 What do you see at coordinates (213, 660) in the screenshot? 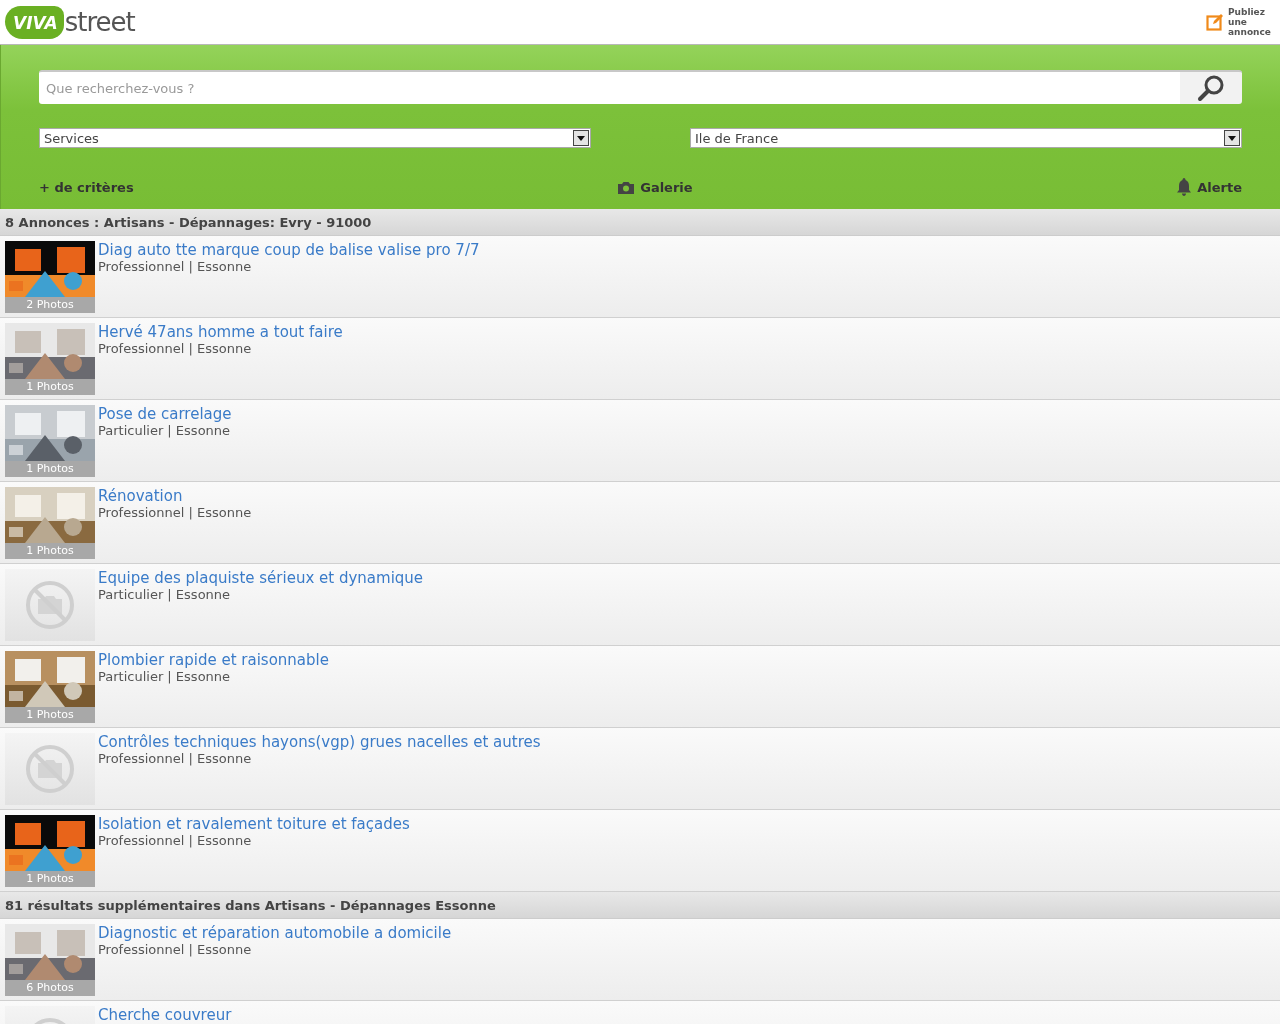
I see `listing-title: Plombier rapide et raisonnable` at bounding box center [213, 660].